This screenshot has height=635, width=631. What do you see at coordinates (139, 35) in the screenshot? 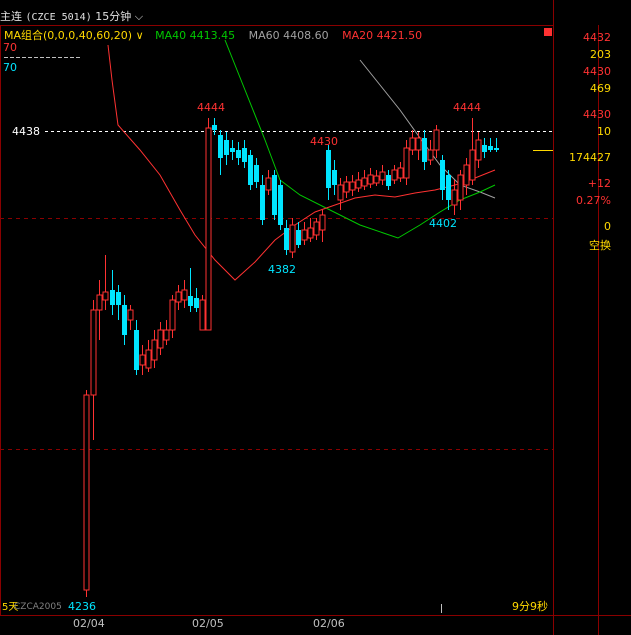
I see `chevron-down-icon: ∨` at bounding box center [139, 35].